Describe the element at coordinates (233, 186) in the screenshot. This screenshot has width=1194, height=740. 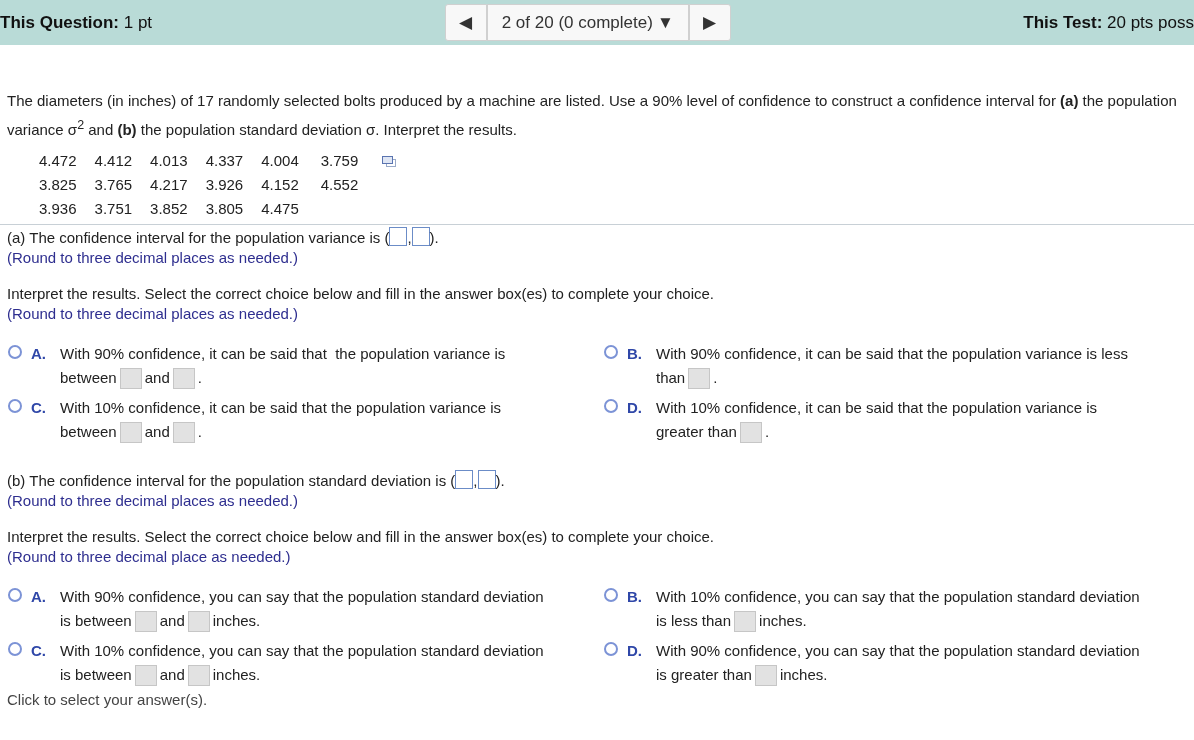
I see `data-value: 3.926` at that location.